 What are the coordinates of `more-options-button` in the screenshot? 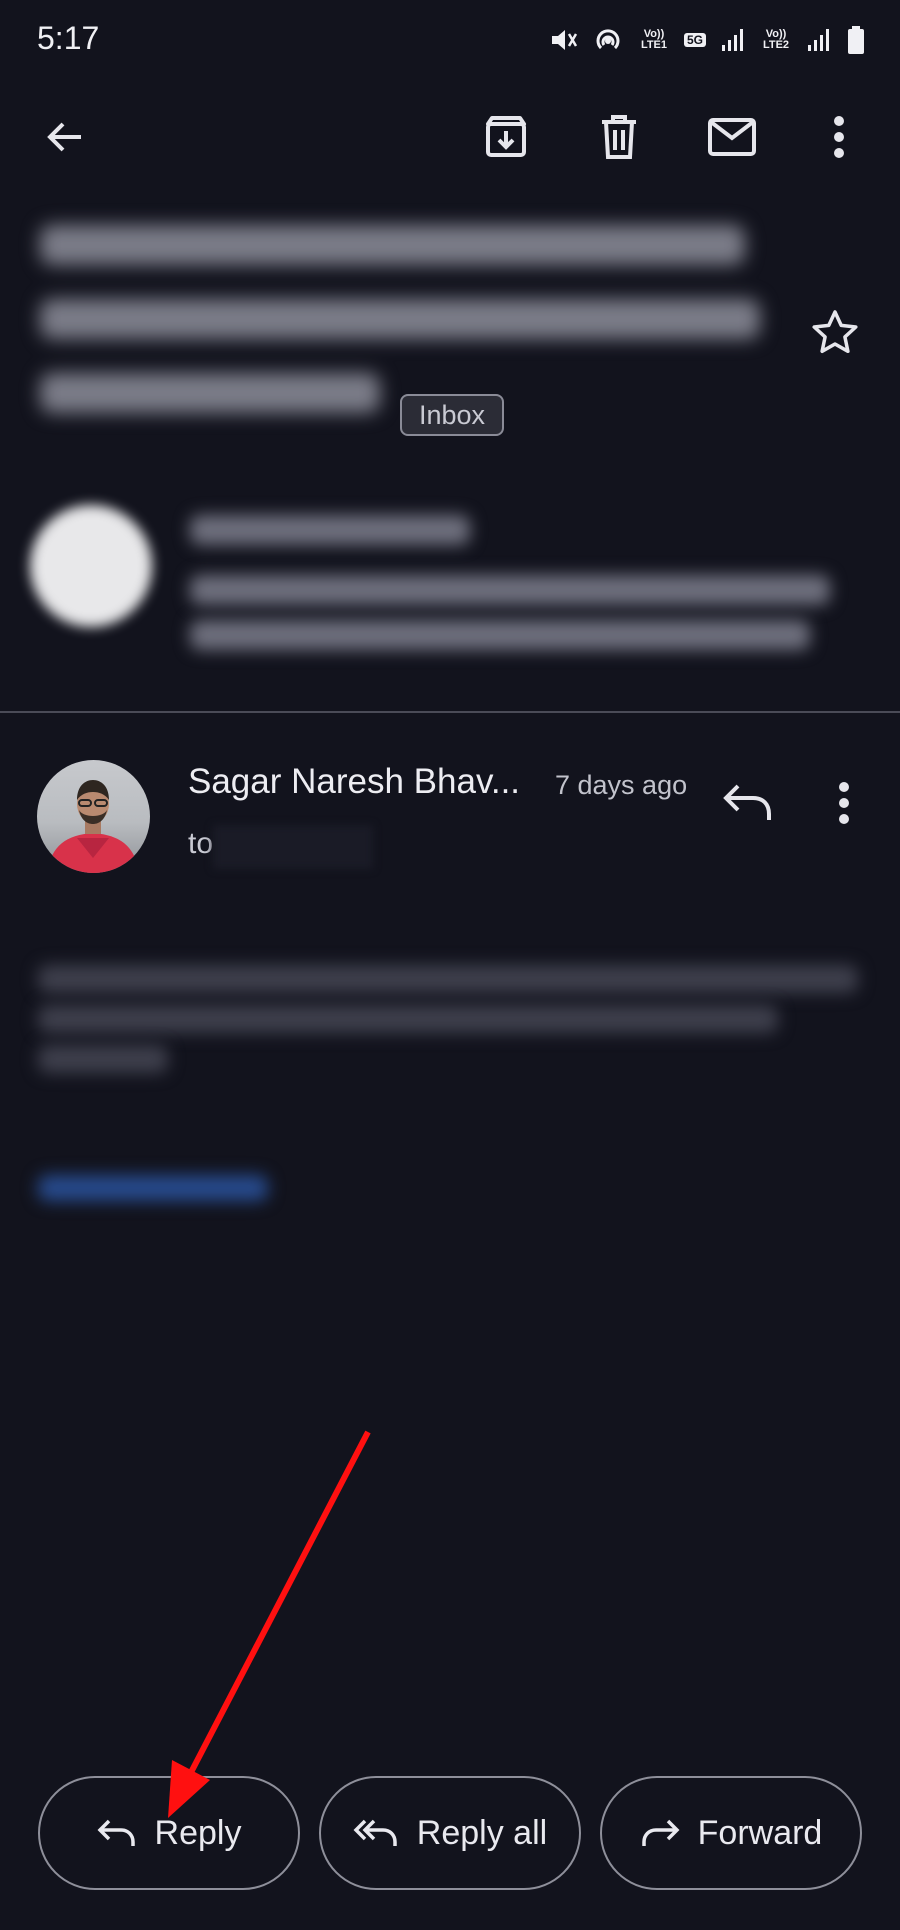 It's located at (839, 137).